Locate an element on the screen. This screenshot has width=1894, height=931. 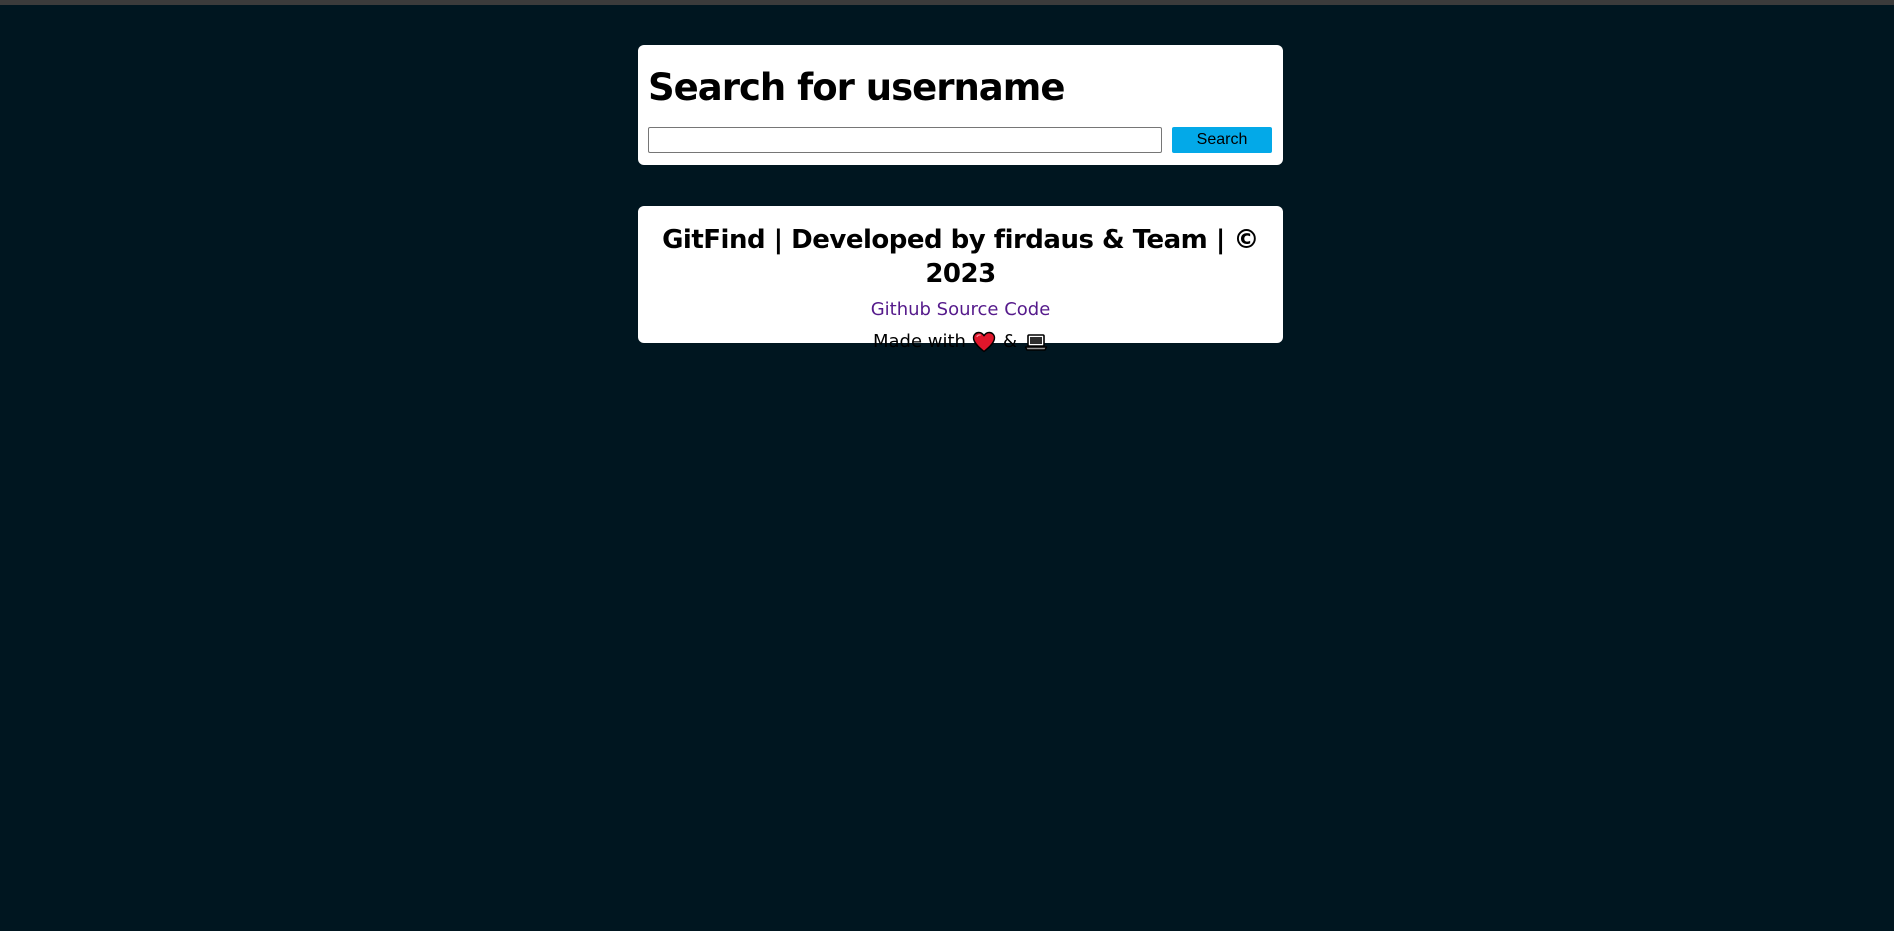
username-search-input is located at coordinates (905, 140).